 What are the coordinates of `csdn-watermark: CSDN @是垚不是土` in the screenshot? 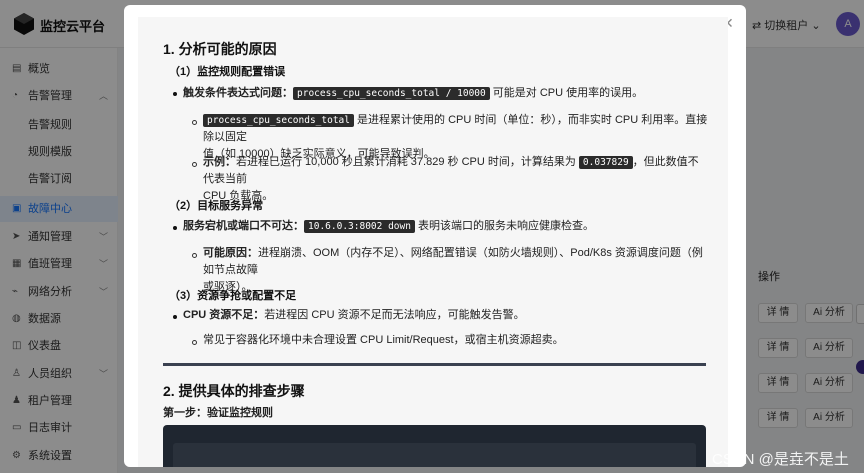 It's located at (780, 459).